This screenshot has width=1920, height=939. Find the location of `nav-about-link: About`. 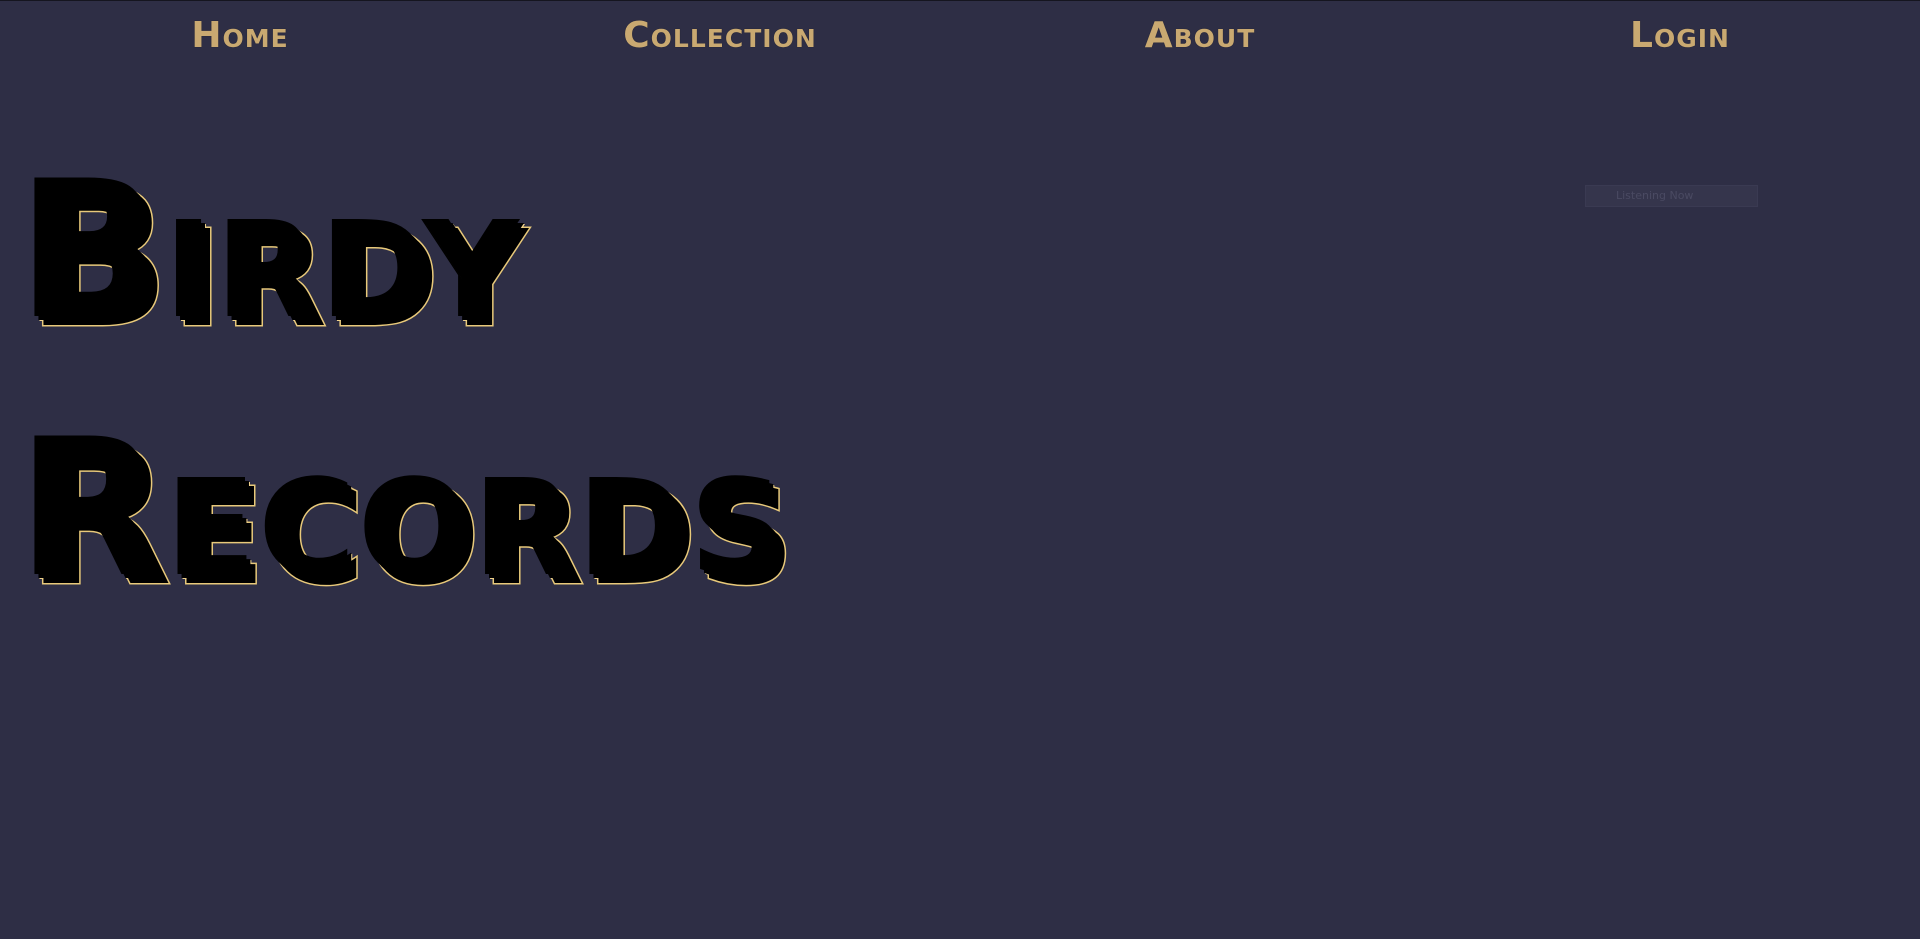

nav-about-link: About is located at coordinates (1200, 35).